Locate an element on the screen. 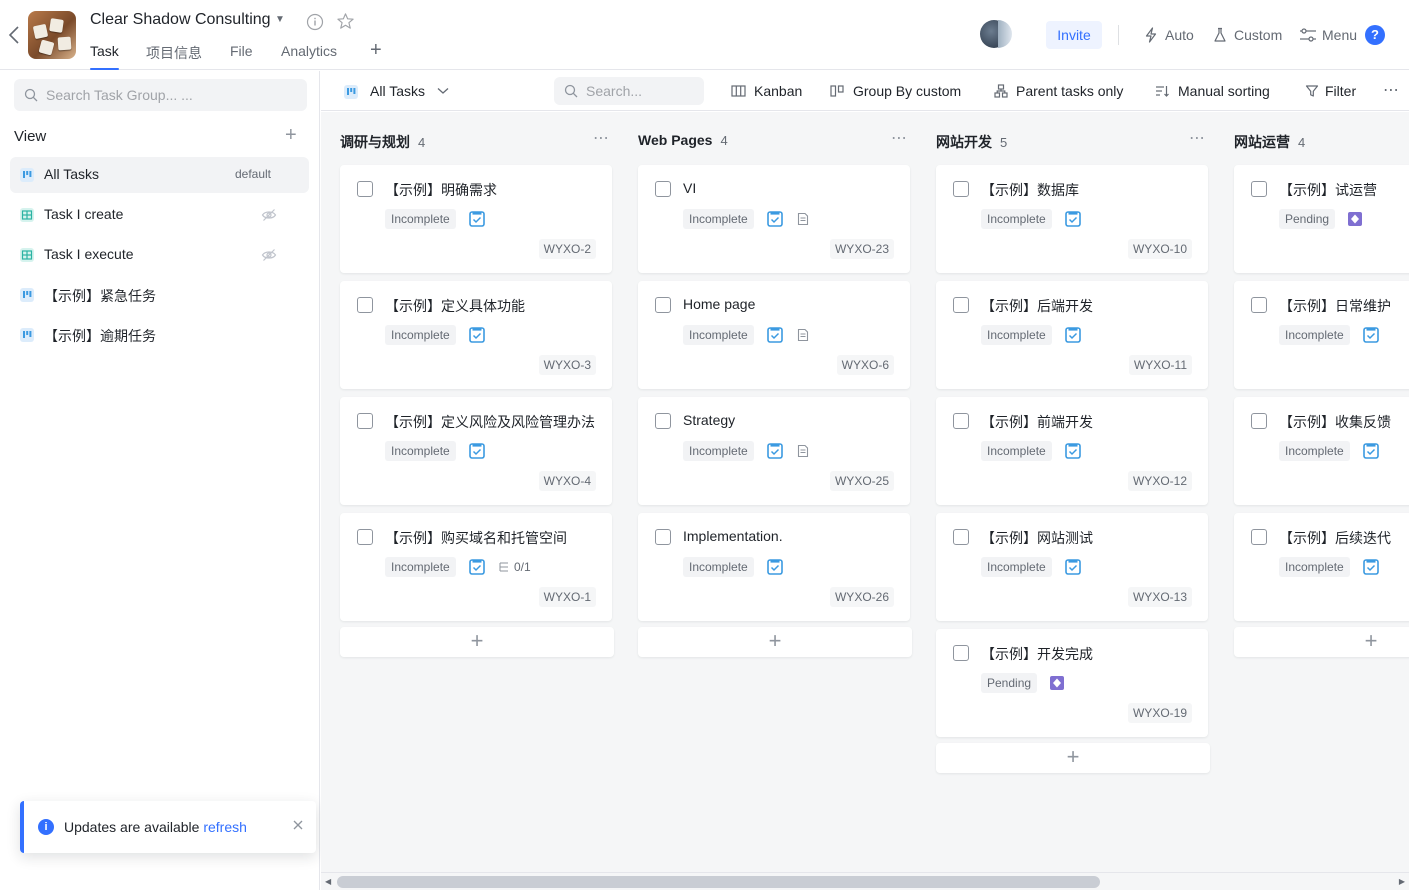 This screenshot has width=1409, height=890. sidebar-item-all-tasks: All Tasks default is located at coordinates (159, 175).